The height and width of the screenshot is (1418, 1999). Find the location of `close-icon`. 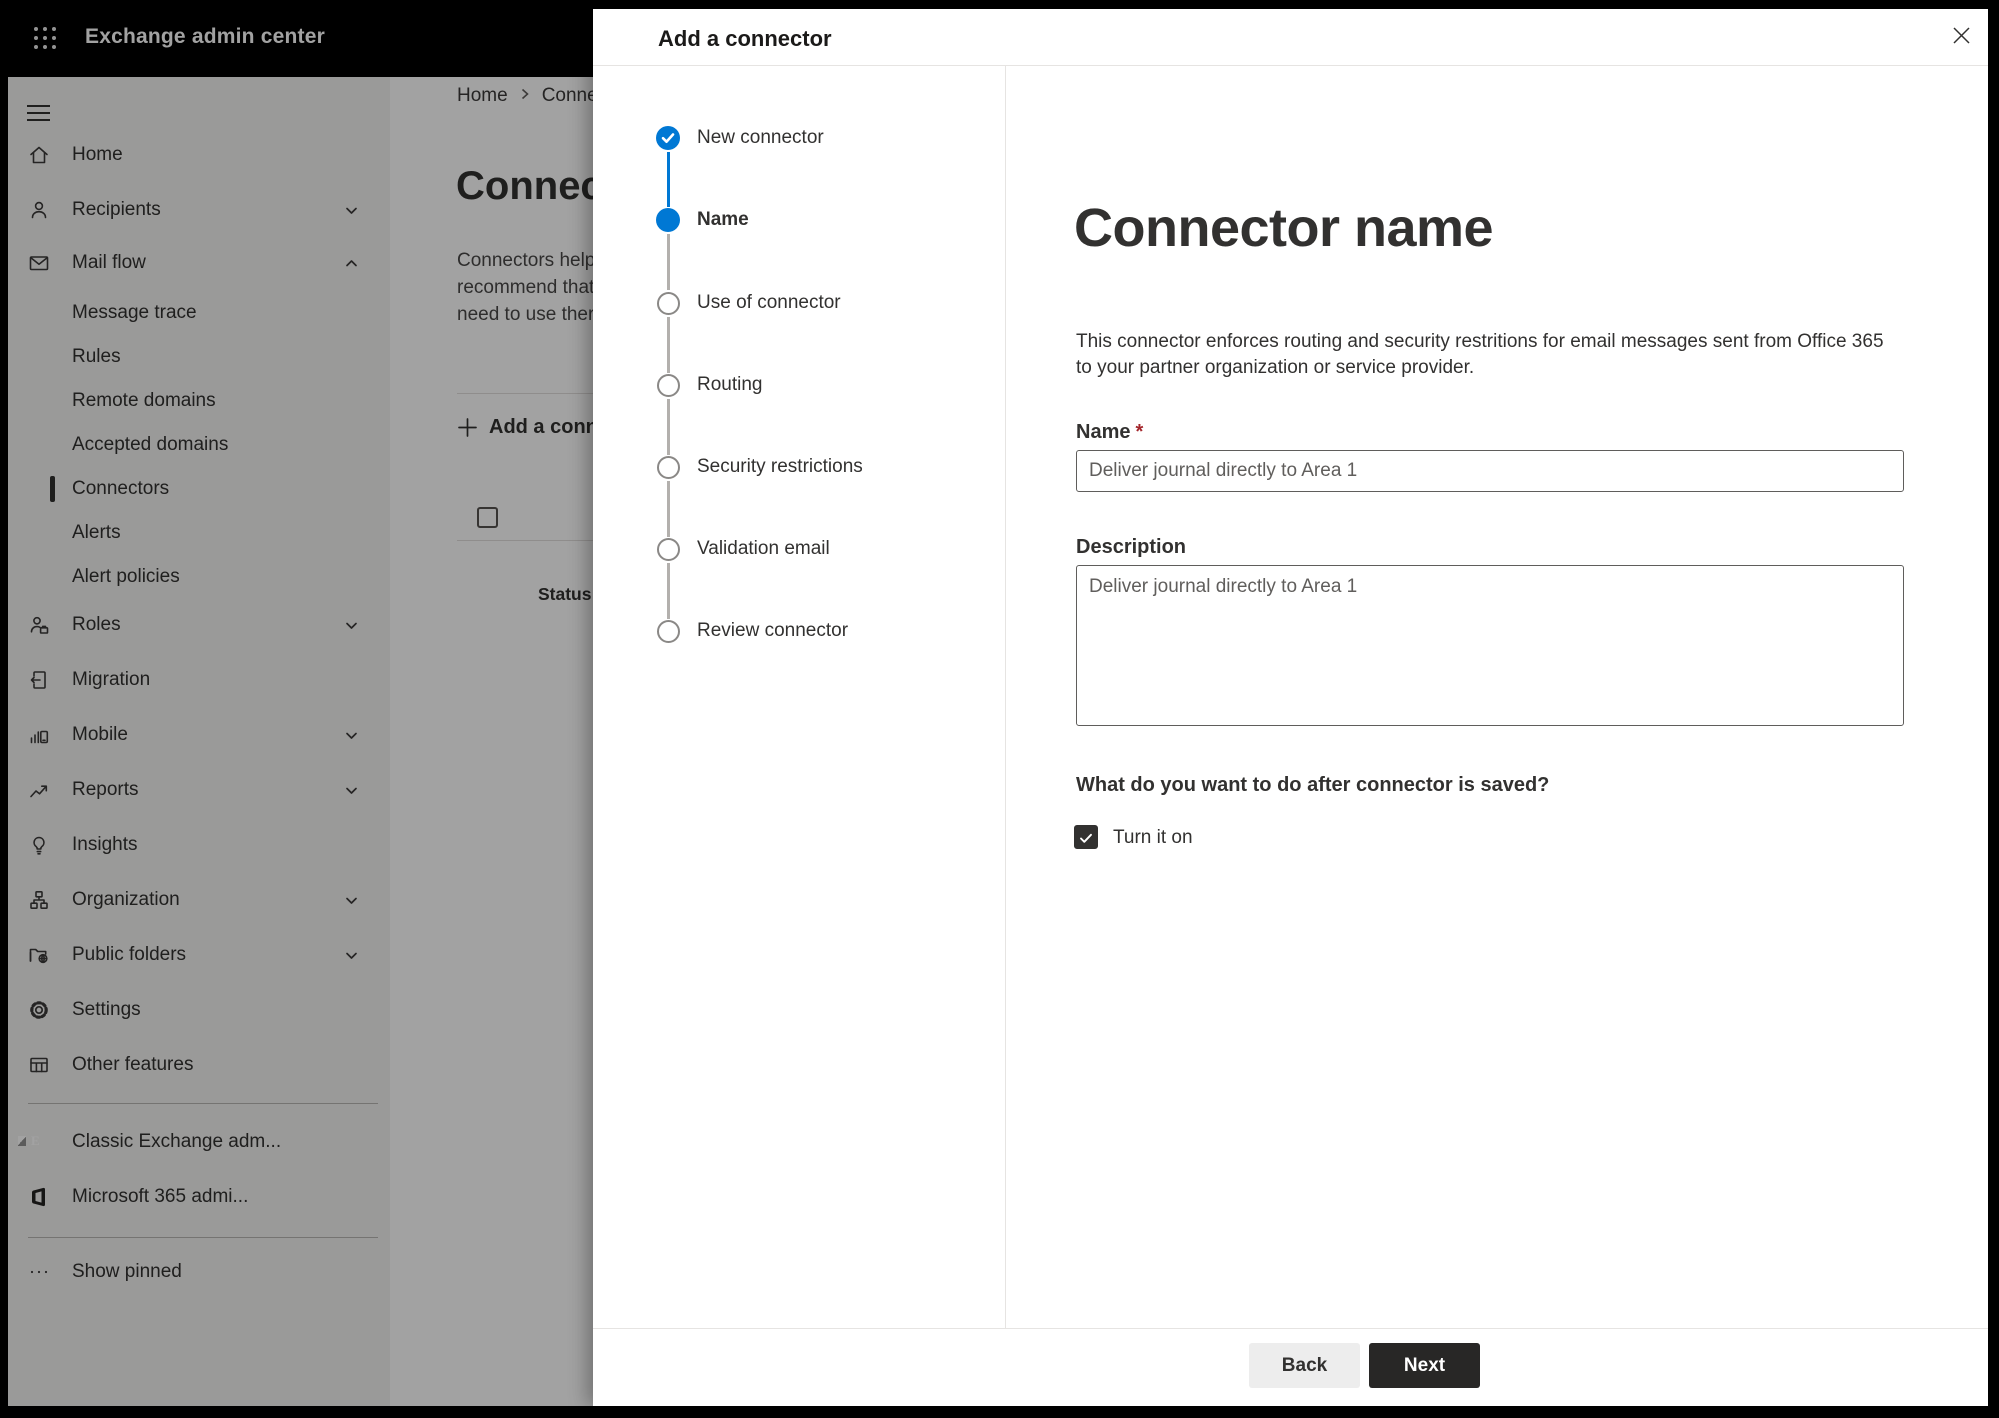

close-icon is located at coordinates (1961, 35).